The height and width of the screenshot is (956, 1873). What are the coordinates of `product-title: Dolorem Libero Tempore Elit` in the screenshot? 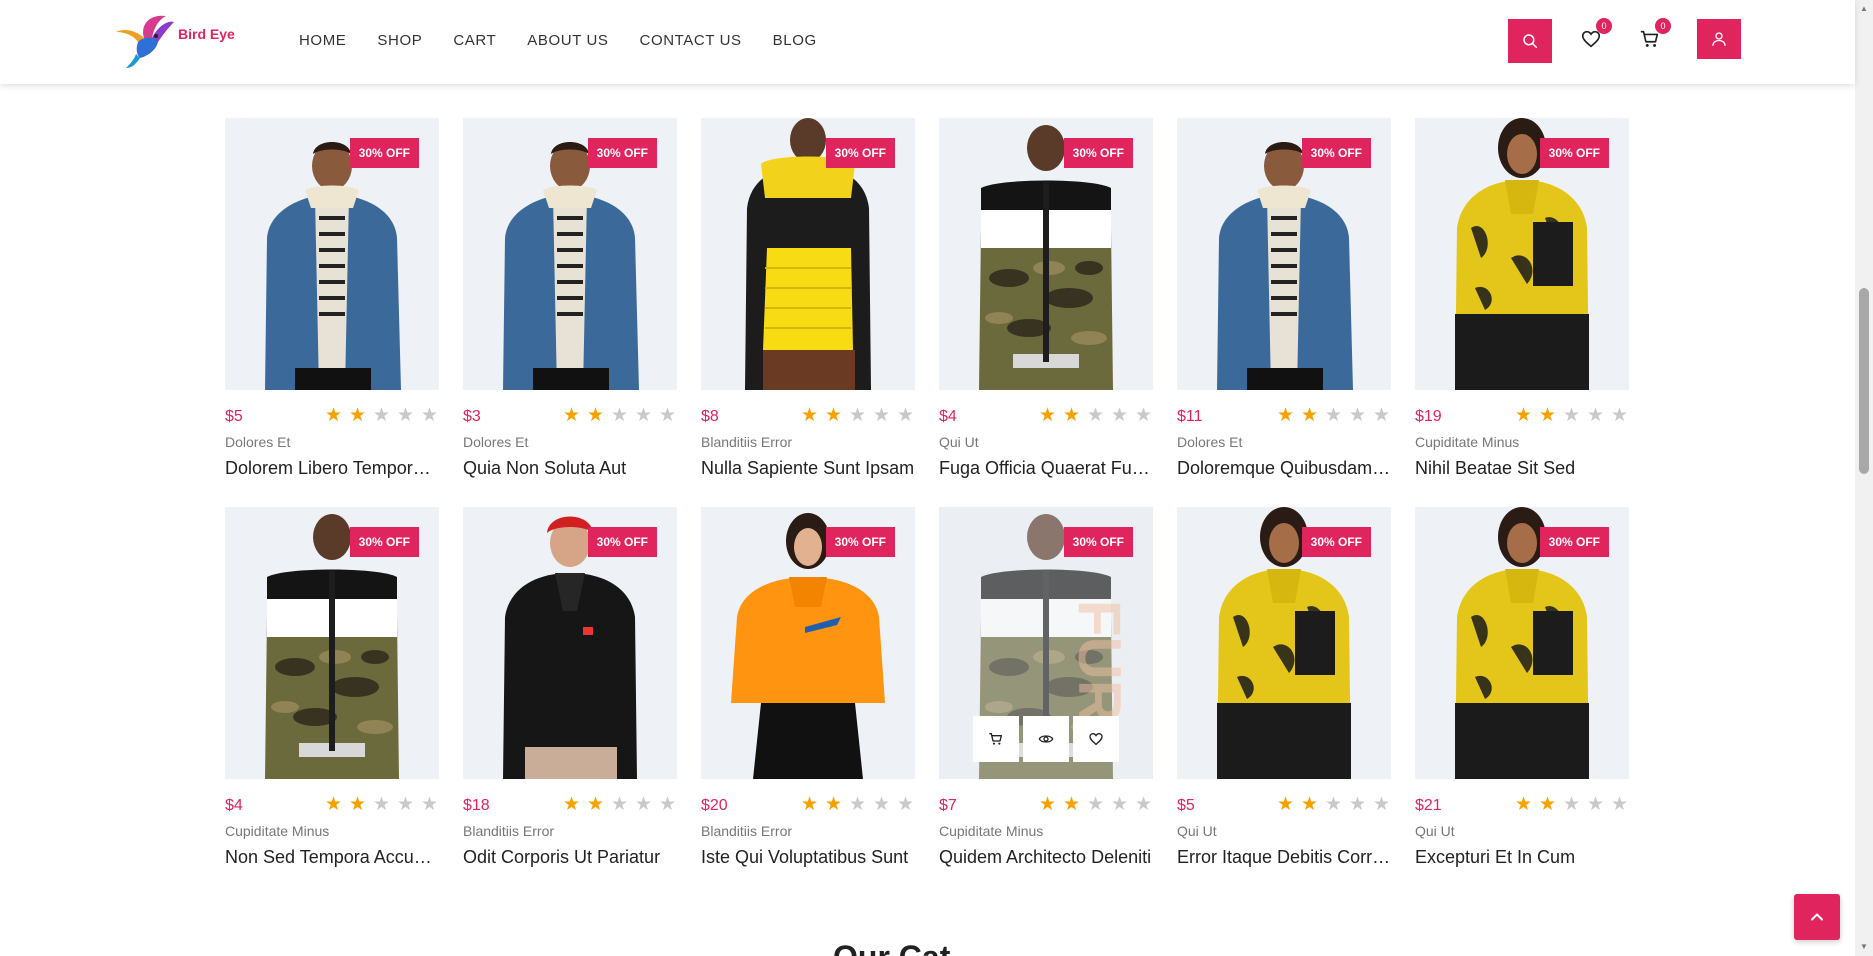 It's located at (332, 468).